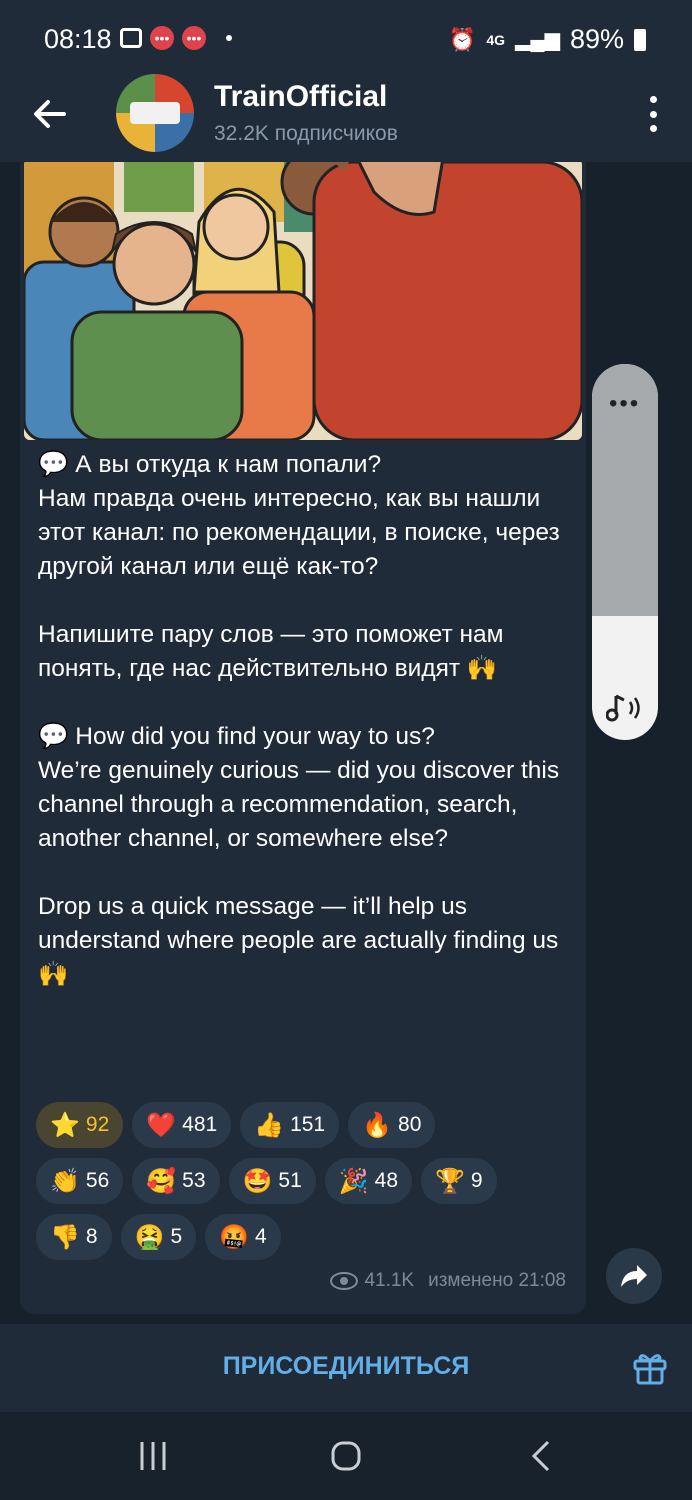 This screenshot has width=692, height=1500. What do you see at coordinates (346, 40) in the screenshot?
I see `status-bar: 08:18 ••• ••• ⏰ 4G ▂▄▆ 89%` at bounding box center [346, 40].